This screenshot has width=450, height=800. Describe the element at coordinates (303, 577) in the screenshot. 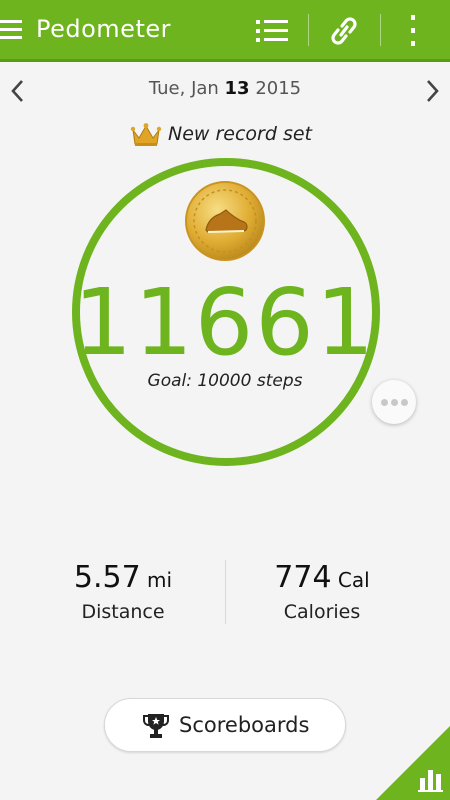

I see `calories-value: 774` at that location.